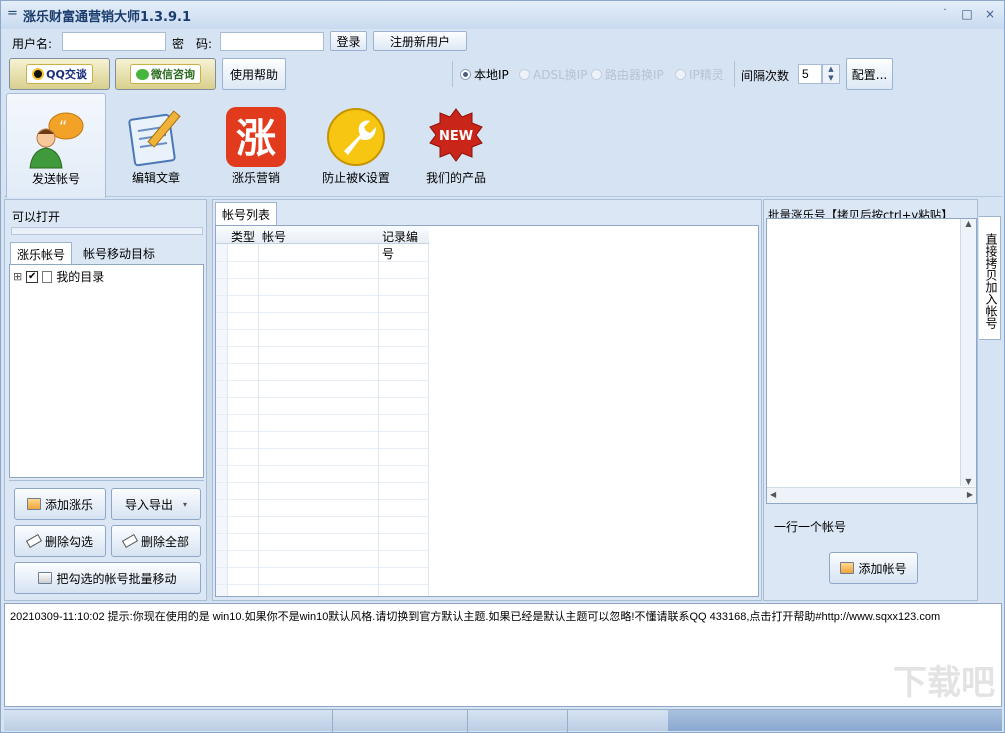 The height and width of the screenshot is (733, 1005). I want to click on tab-zhangle-marketing: 涨 涨乐营销, so click(256, 145).